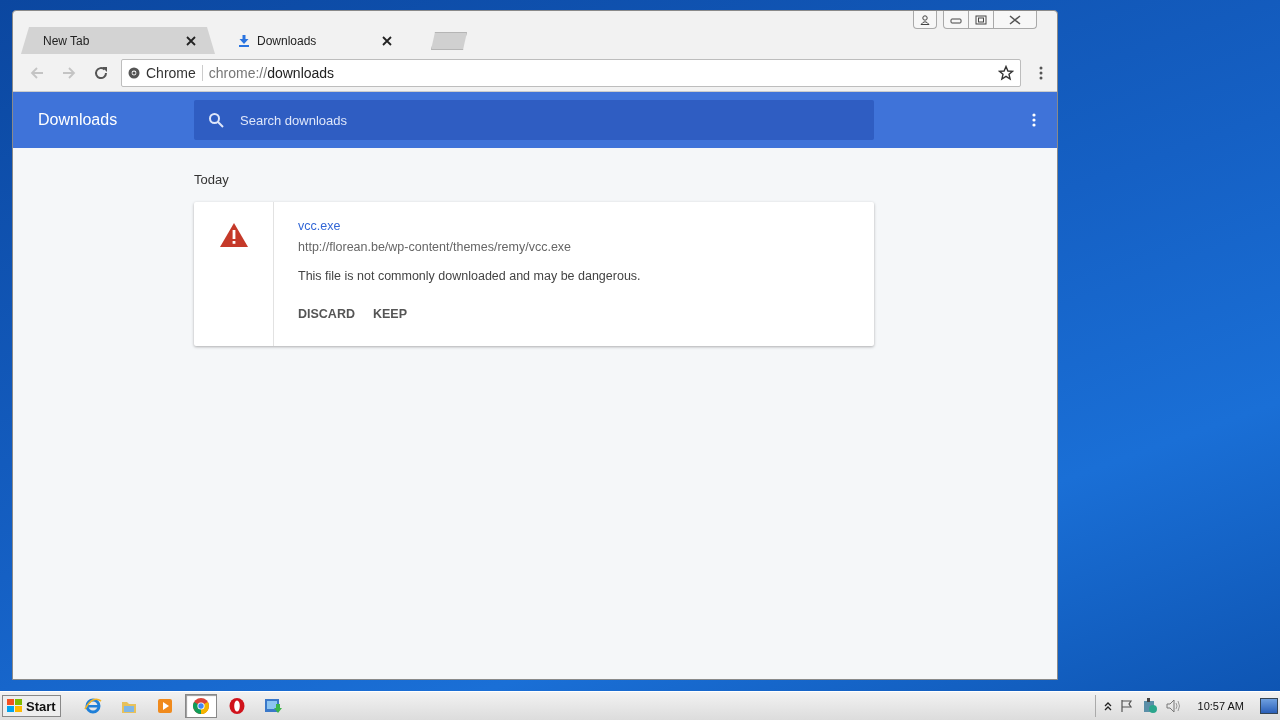 This screenshot has width=1280, height=720. What do you see at coordinates (1149, 706) in the screenshot?
I see `network-icon` at bounding box center [1149, 706].